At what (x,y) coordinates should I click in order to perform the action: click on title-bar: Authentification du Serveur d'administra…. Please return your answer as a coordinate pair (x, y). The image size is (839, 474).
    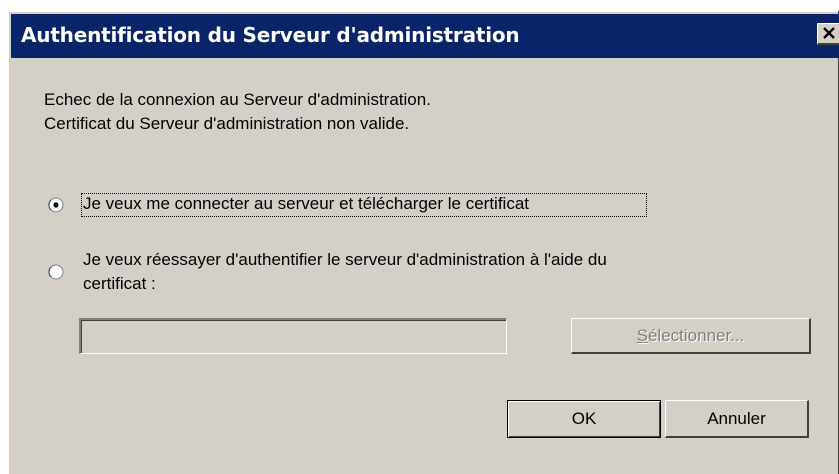
    Looking at the image, I should click on (425, 36).